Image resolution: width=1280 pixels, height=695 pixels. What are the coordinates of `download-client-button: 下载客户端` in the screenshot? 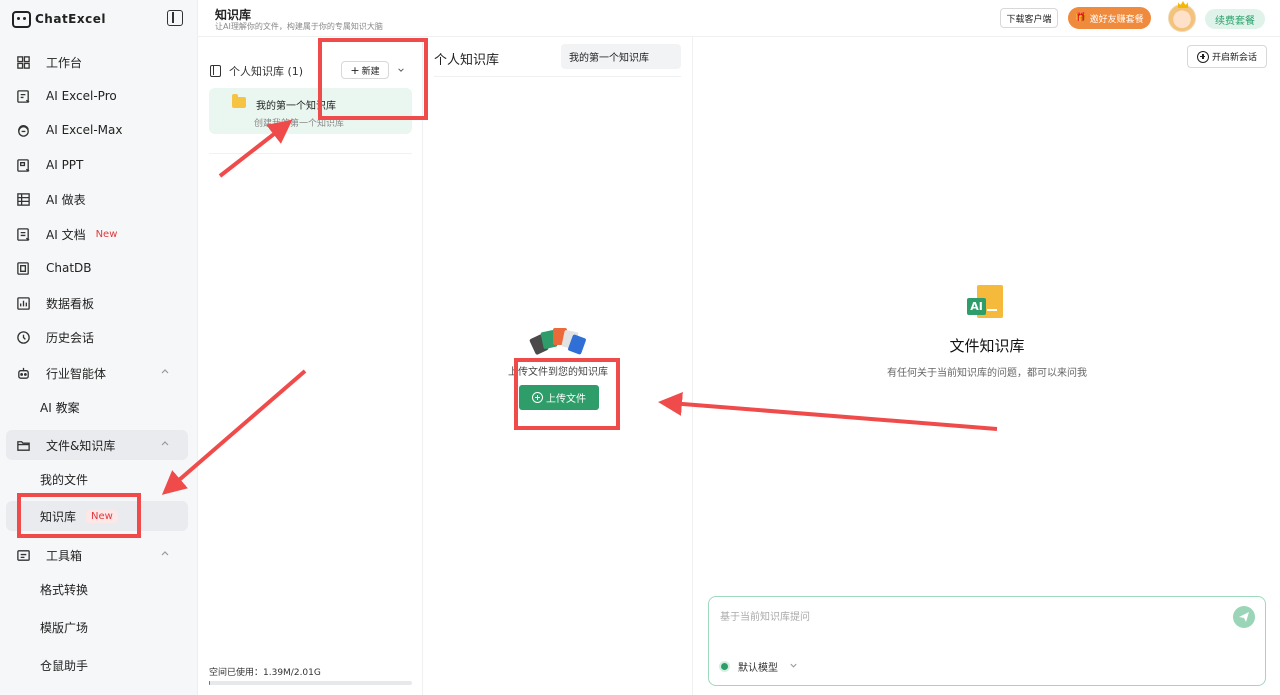 It's located at (1029, 18).